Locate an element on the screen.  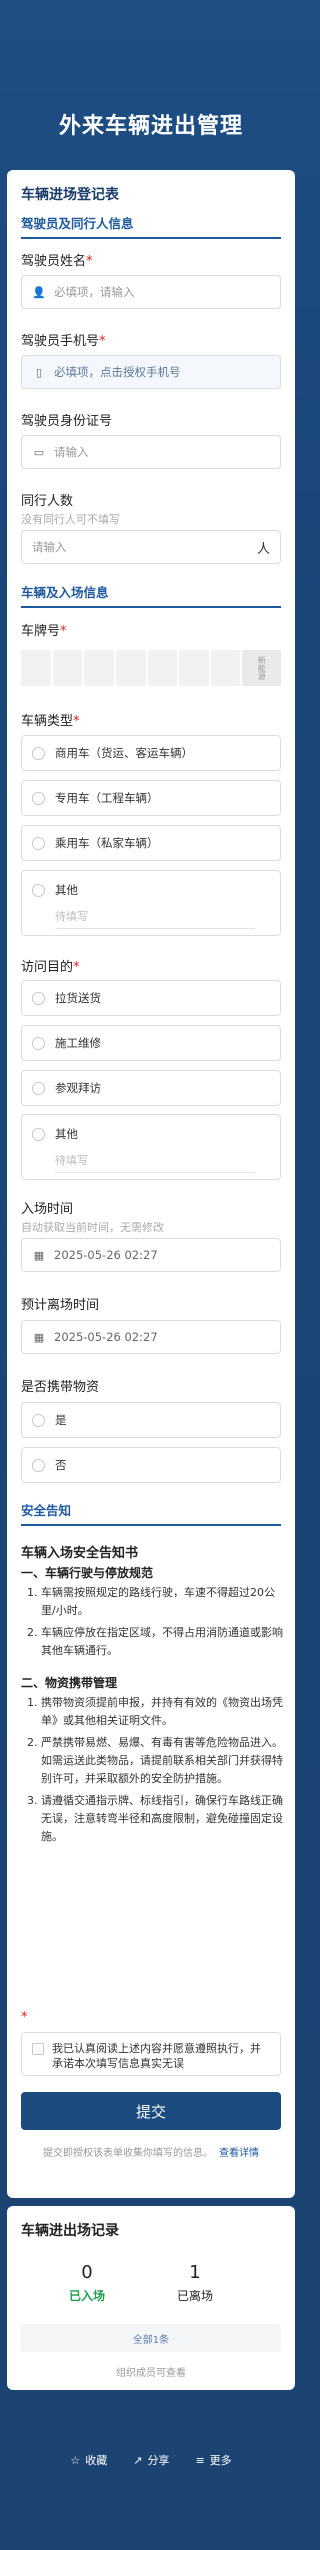
section-notice: 安全告知 is located at coordinates (151, 1513).